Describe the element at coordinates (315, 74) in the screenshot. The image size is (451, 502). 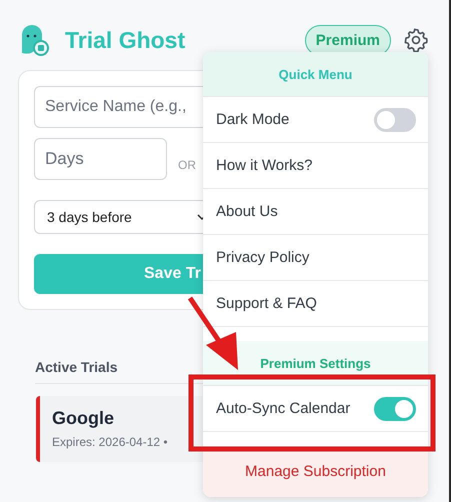
I see `menu-title: Quick Menu` at that location.